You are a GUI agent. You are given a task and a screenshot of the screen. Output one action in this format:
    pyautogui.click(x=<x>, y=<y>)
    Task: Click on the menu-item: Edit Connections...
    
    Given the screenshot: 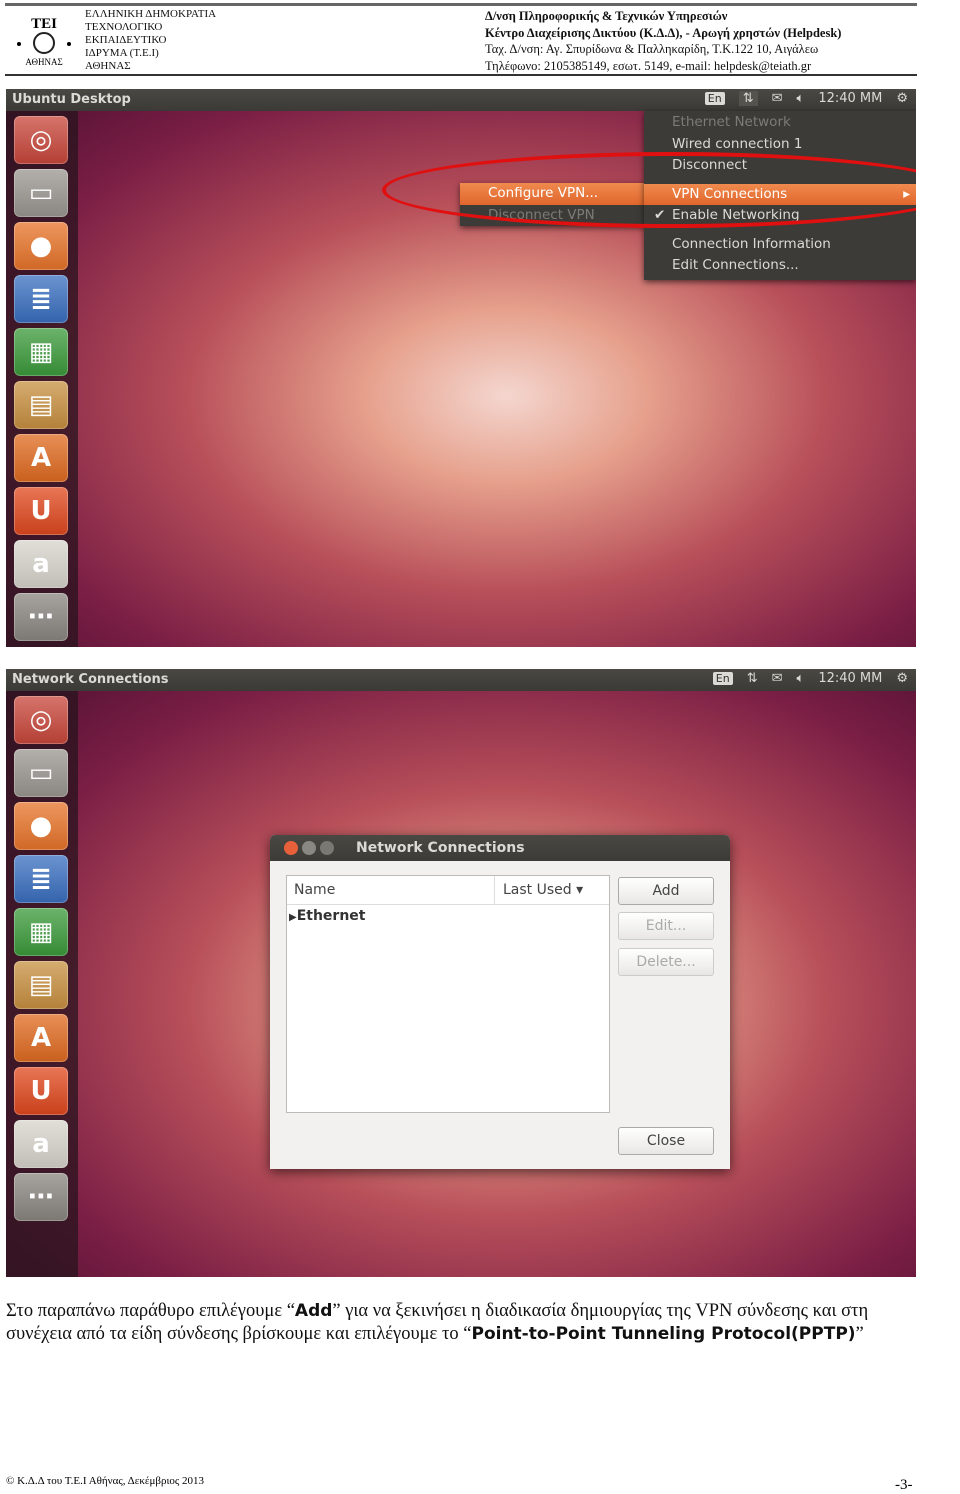 What is the action you would take?
    pyautogui.click(x=780, y=266)
    